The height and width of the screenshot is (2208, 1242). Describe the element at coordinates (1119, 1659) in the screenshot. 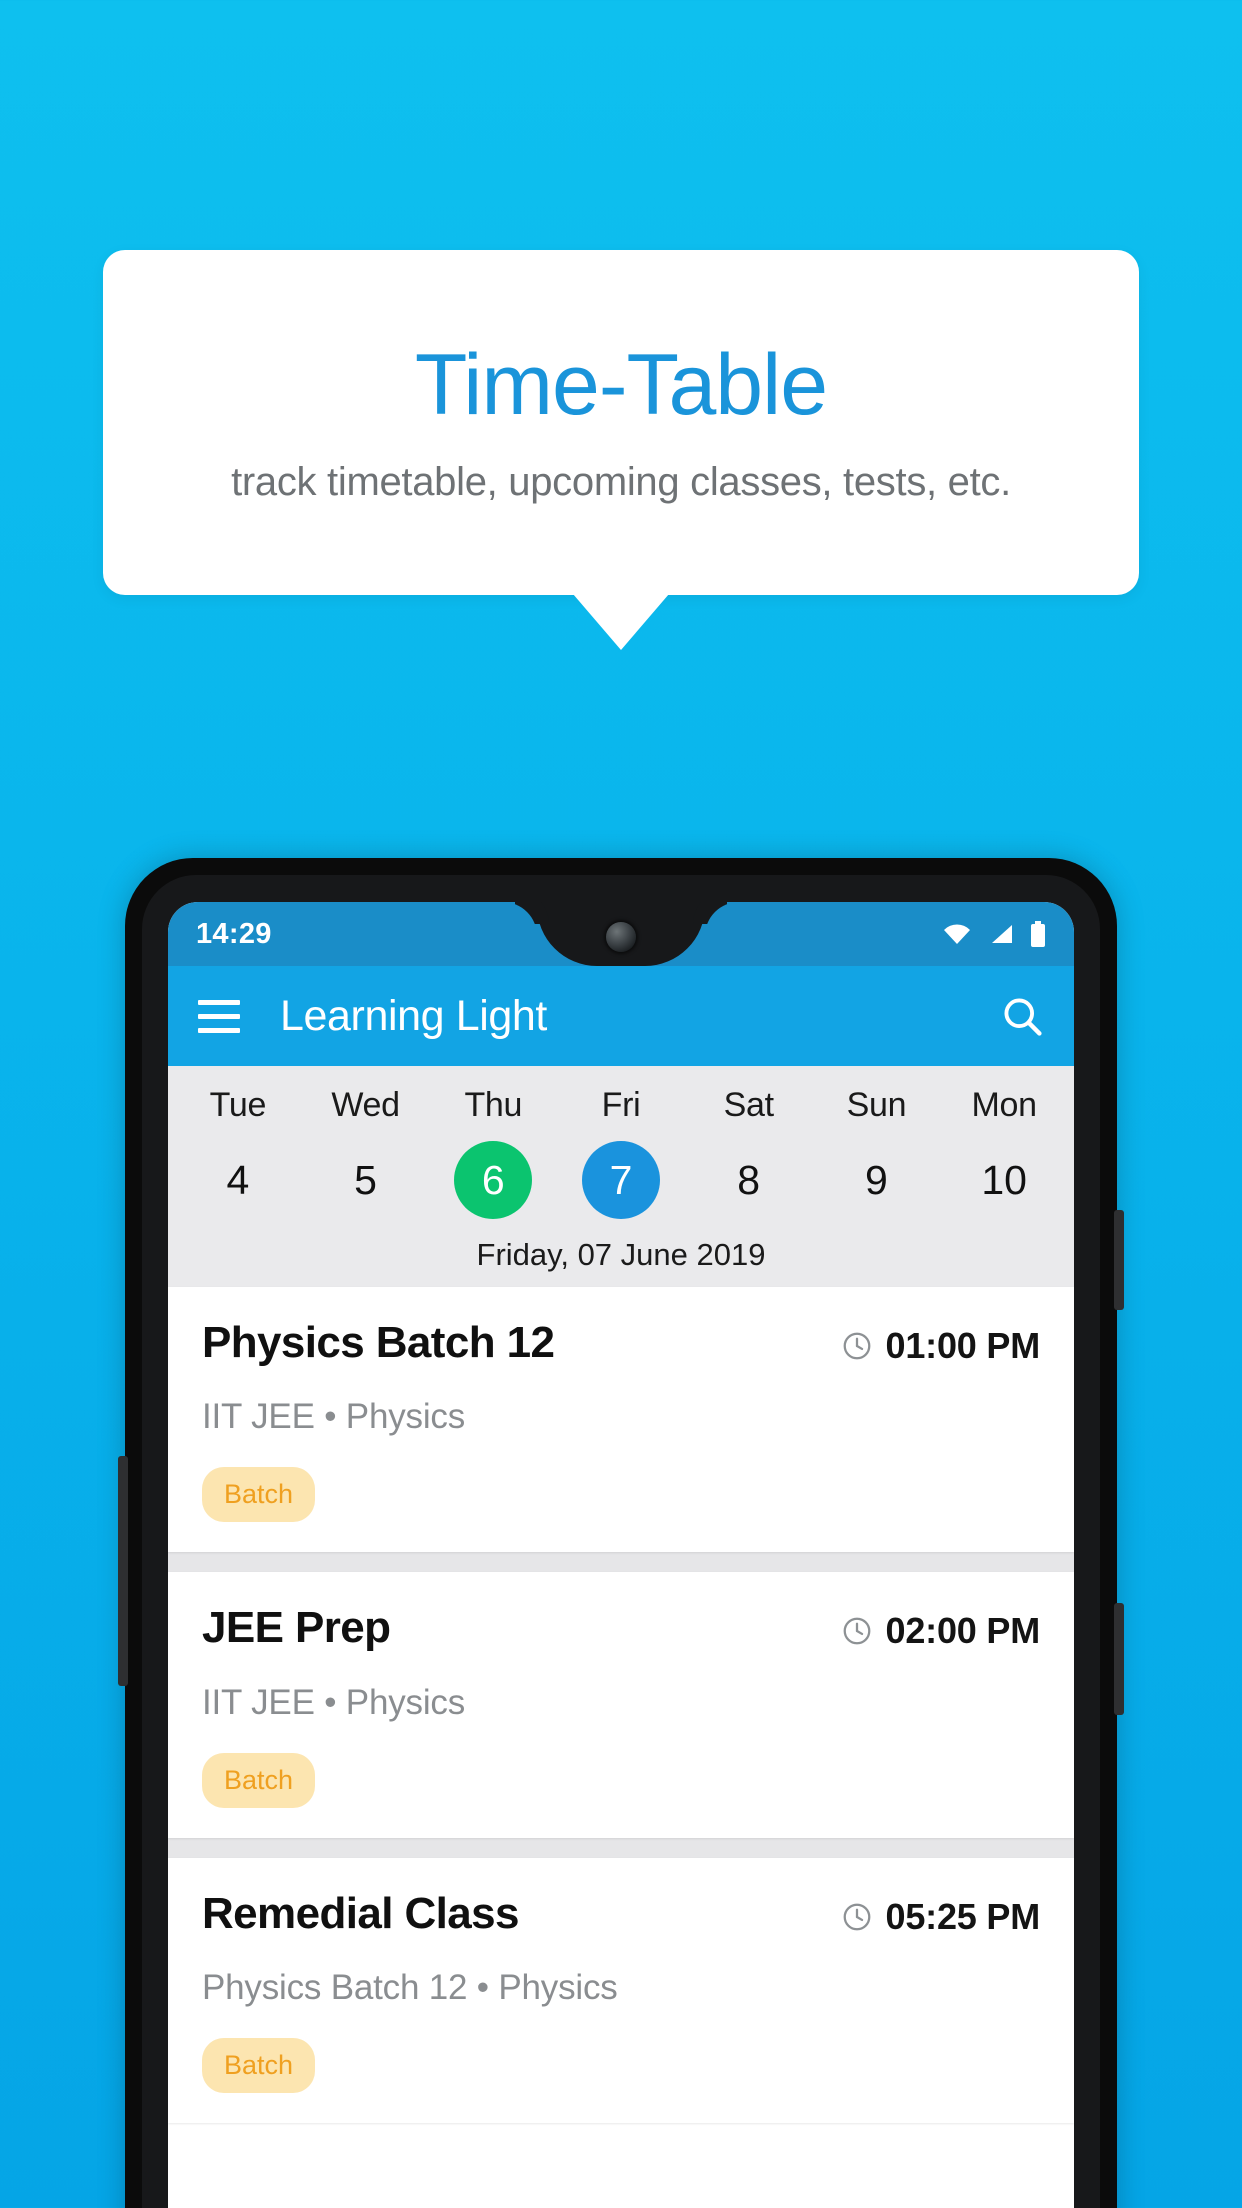

I see `volume-button` at that location.